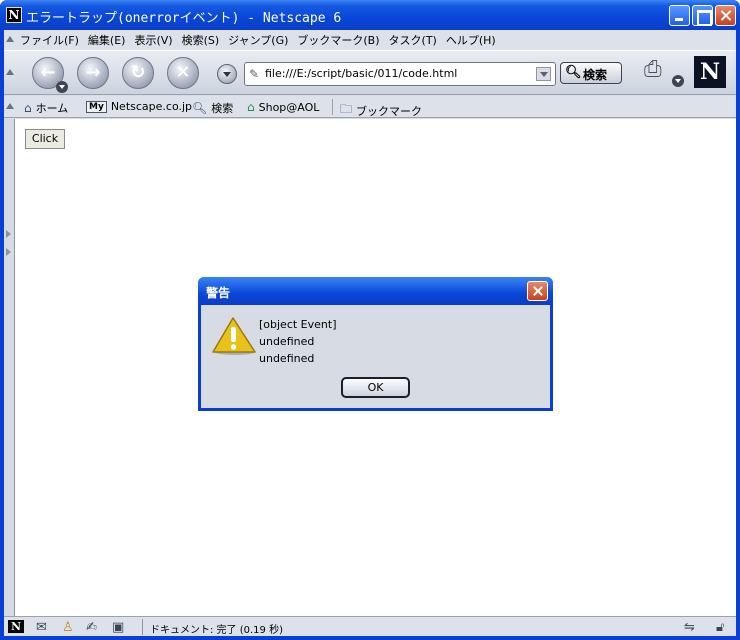  I want to click on page-proxy-icon: ✎, so click(254, 74).